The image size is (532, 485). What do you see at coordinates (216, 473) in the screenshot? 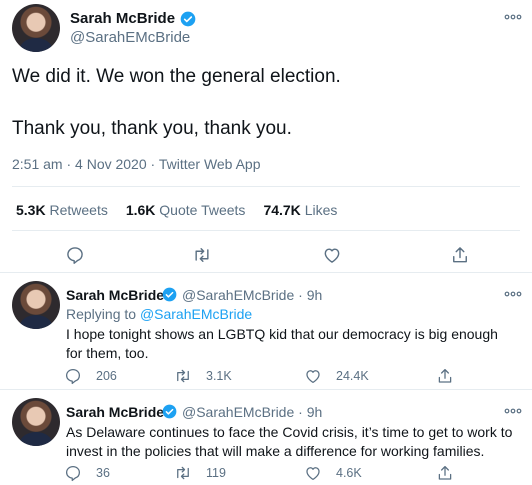
I see `retweet-count: 119` at bounding box center [216, 473].